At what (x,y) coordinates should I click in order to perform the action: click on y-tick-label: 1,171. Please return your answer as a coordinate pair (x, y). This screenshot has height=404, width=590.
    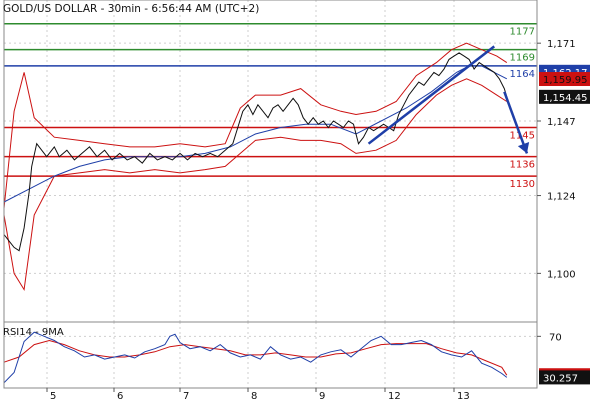
    Looking at the image, I should click on (561, 44).